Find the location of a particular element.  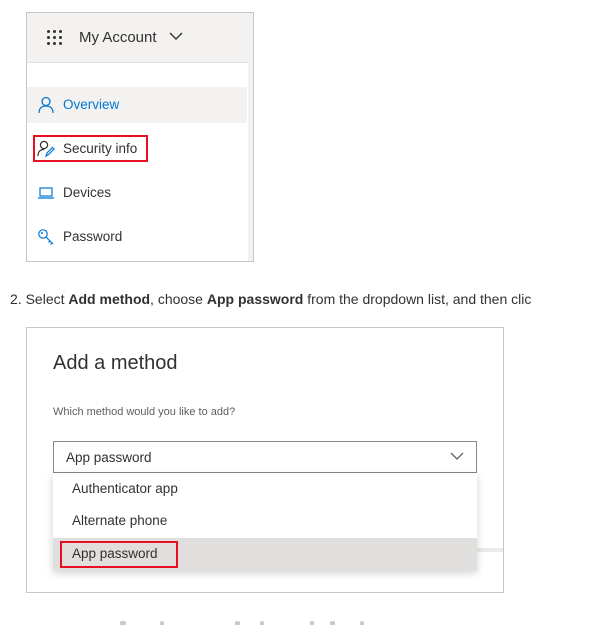

my-account-header: My Account is located at coordinates (140, 38).